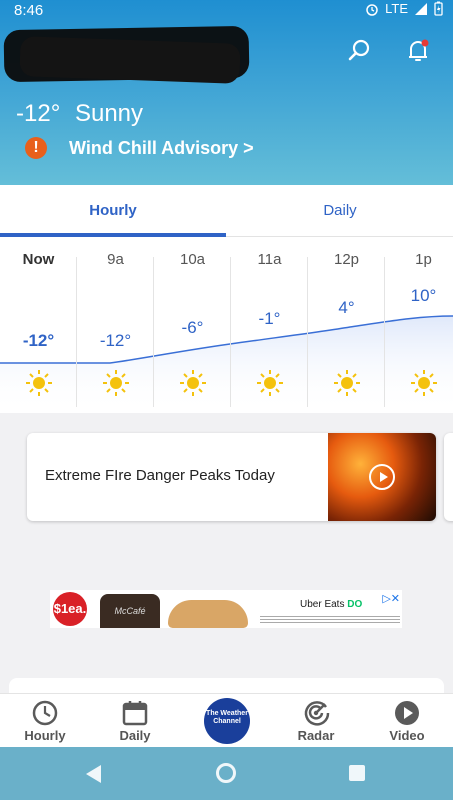  What do you see at coordinates (423, 259) in the screenshot?
I see `hour-label: 1p` at bounding box center [423, 259].